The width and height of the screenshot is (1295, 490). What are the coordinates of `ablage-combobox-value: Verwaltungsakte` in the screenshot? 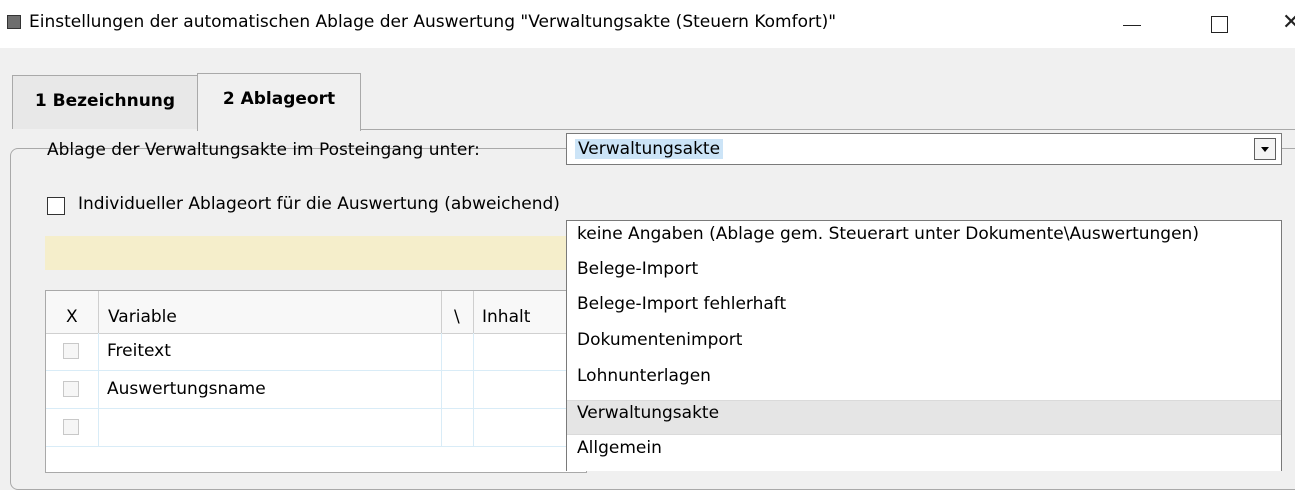 It's located at (649, 149).